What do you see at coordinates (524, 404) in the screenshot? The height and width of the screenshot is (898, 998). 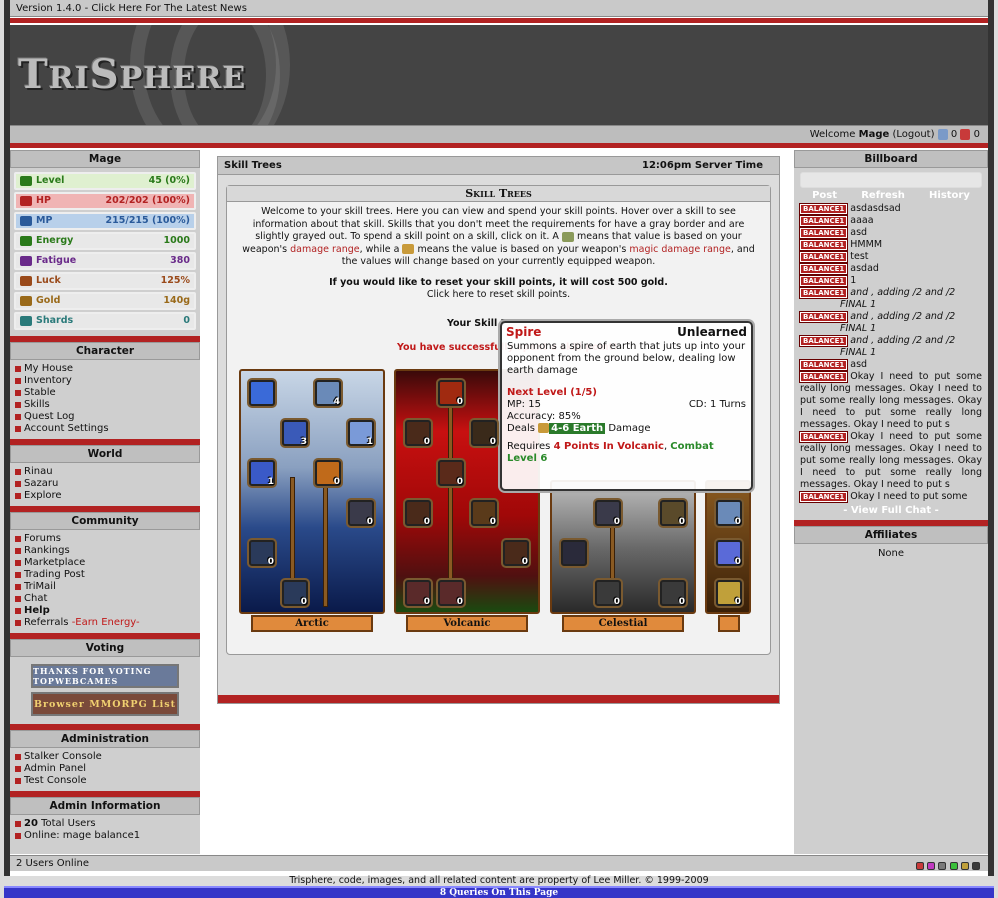 I see `tooltip-mp: MP: 15` at bounding box center [524, 404].